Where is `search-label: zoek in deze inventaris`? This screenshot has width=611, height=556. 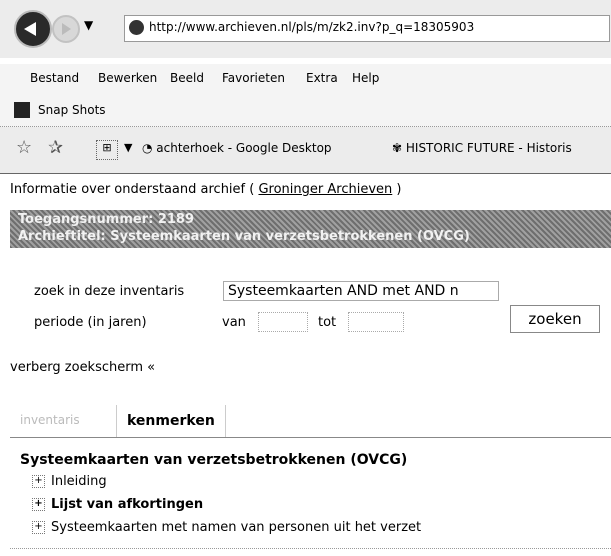
search-label: zoek in deze inventaris is located at coordinates (109, 291).